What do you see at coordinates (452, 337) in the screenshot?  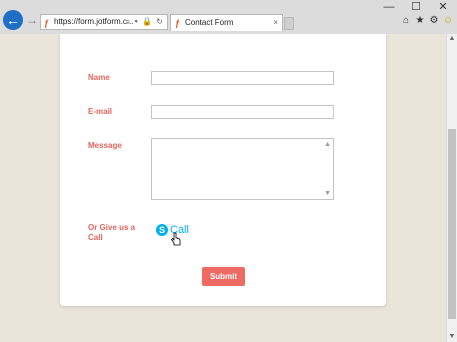 I see `scroll-down-icon: ▼` at bounding box center [452, 337].